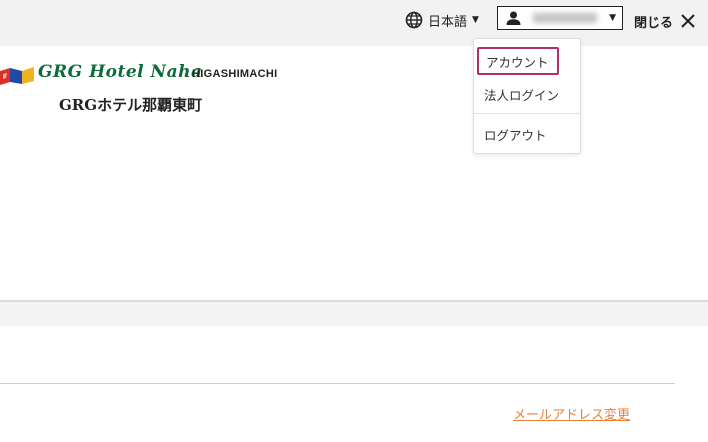 The width and height of the screenshot is (708, 442). I want to click on menu-item-corporate-login: 法人ログイン, so click(532, 94).